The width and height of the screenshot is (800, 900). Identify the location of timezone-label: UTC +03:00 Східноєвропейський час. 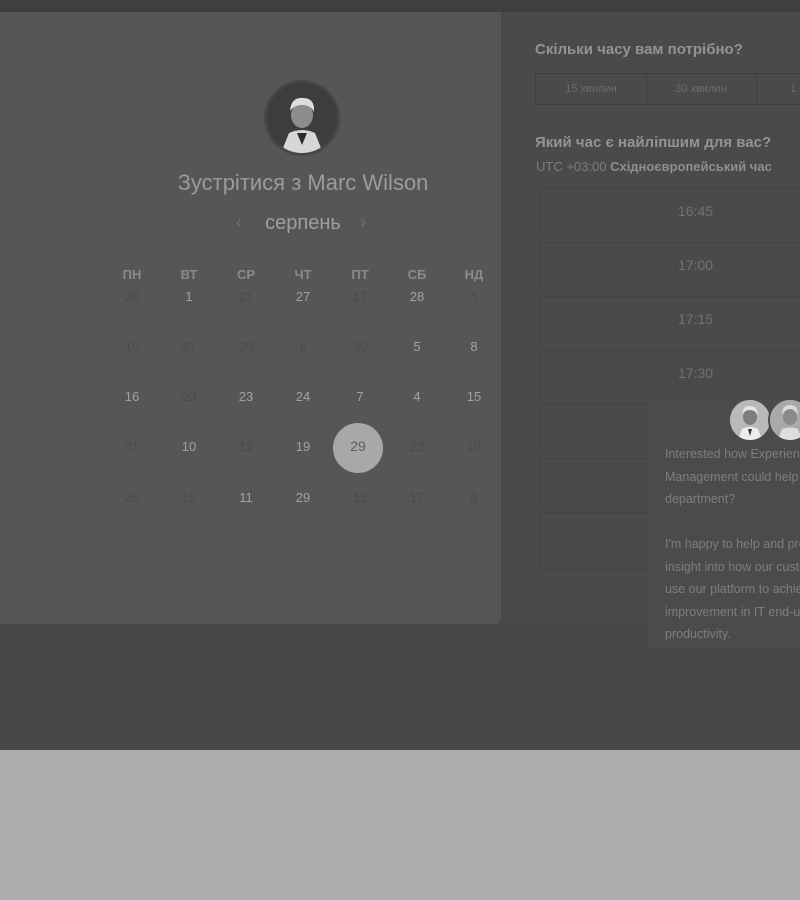
(654, 166).